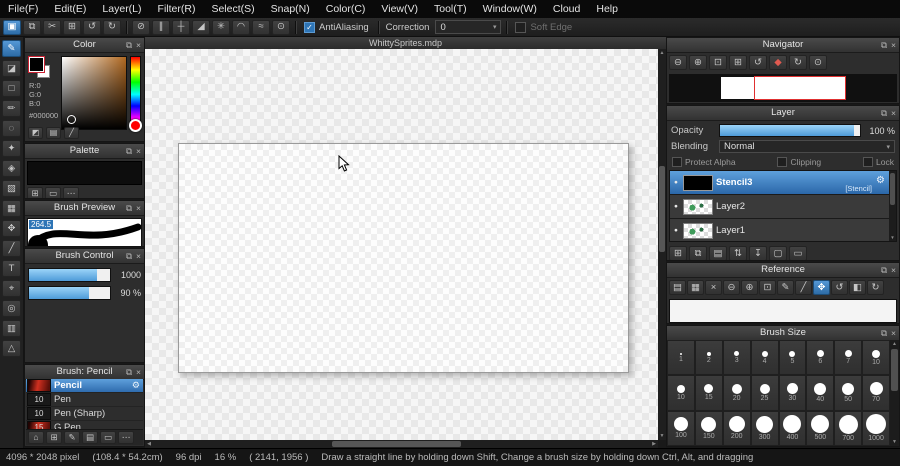 Image resolution: width=900 pixels, height=466 pixels. Describe the element at coordinates (401, 444) in the screenshot. I see `scroll-track` at that location.